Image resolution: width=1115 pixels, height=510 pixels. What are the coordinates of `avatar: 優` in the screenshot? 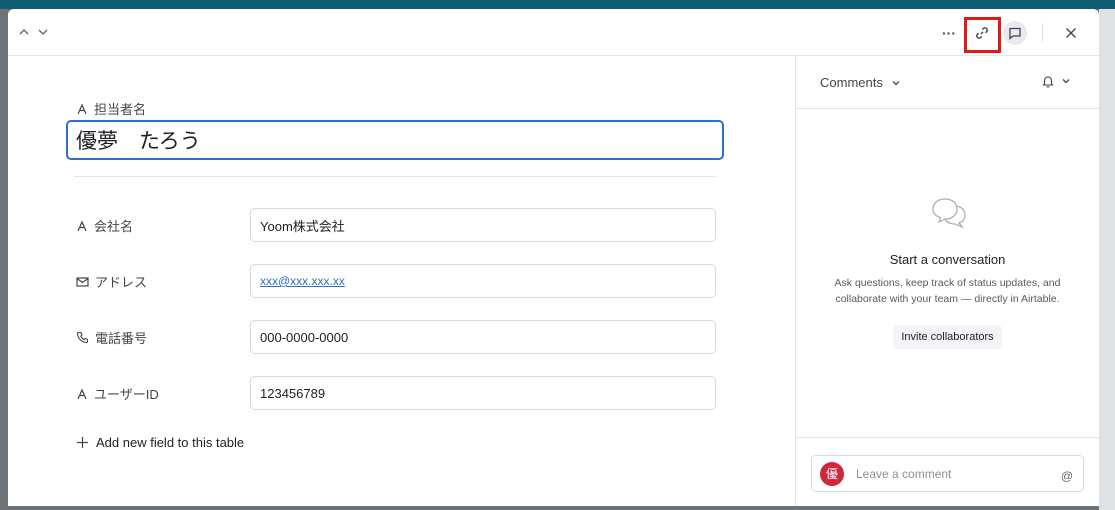 It's located at (832, 473).